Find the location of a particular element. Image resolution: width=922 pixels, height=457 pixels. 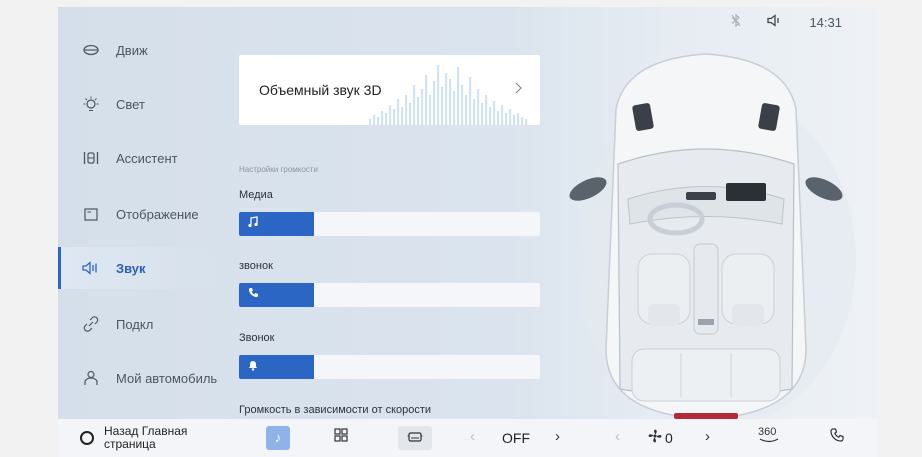

speed-volume-label: Громкость в зависимости от скорости is located at coordinates (335, 410).